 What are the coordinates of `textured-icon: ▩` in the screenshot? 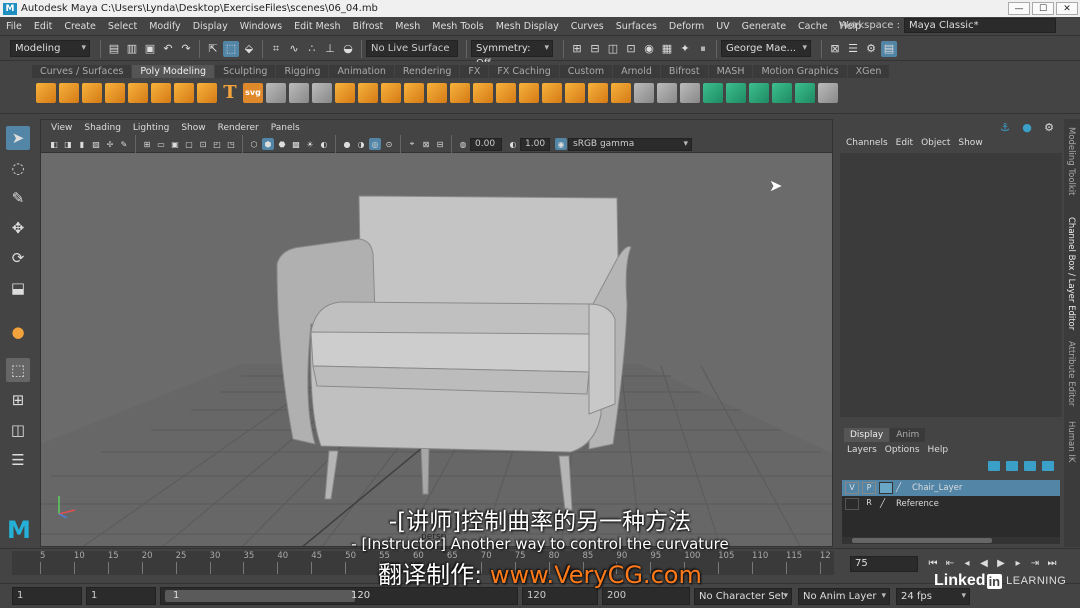 It's located at (296, 144).